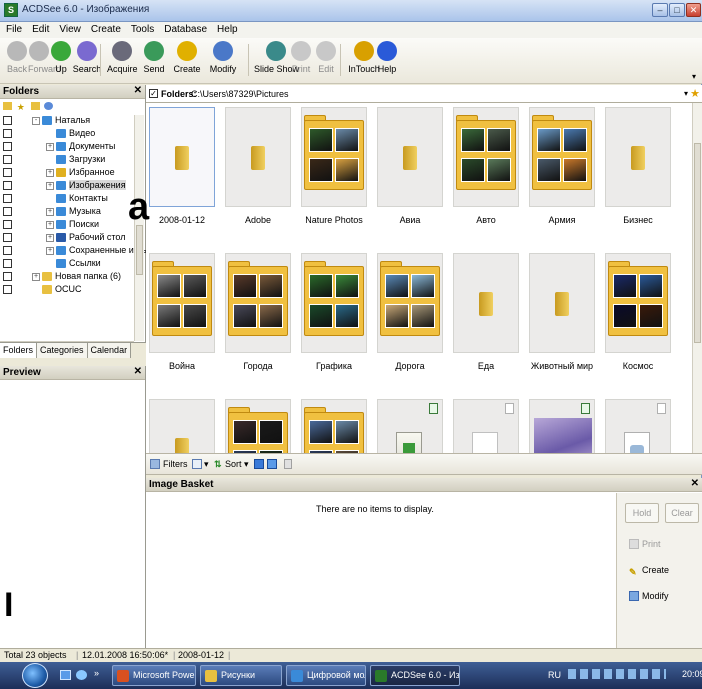  I want to click on minimize-button: –, so click(660, 10).